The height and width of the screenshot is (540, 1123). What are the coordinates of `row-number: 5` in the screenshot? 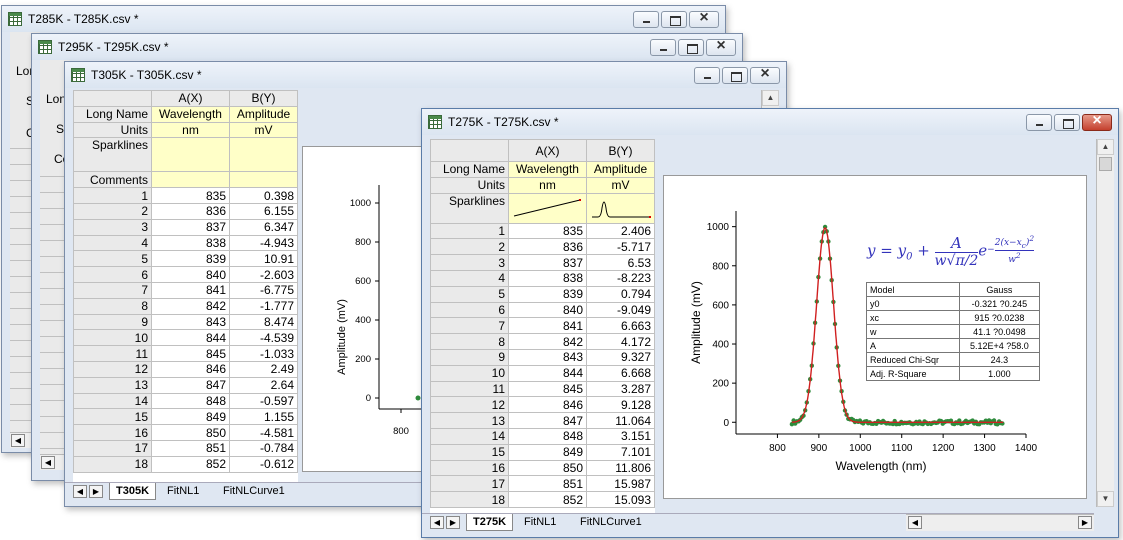 It's located at (469, 294).